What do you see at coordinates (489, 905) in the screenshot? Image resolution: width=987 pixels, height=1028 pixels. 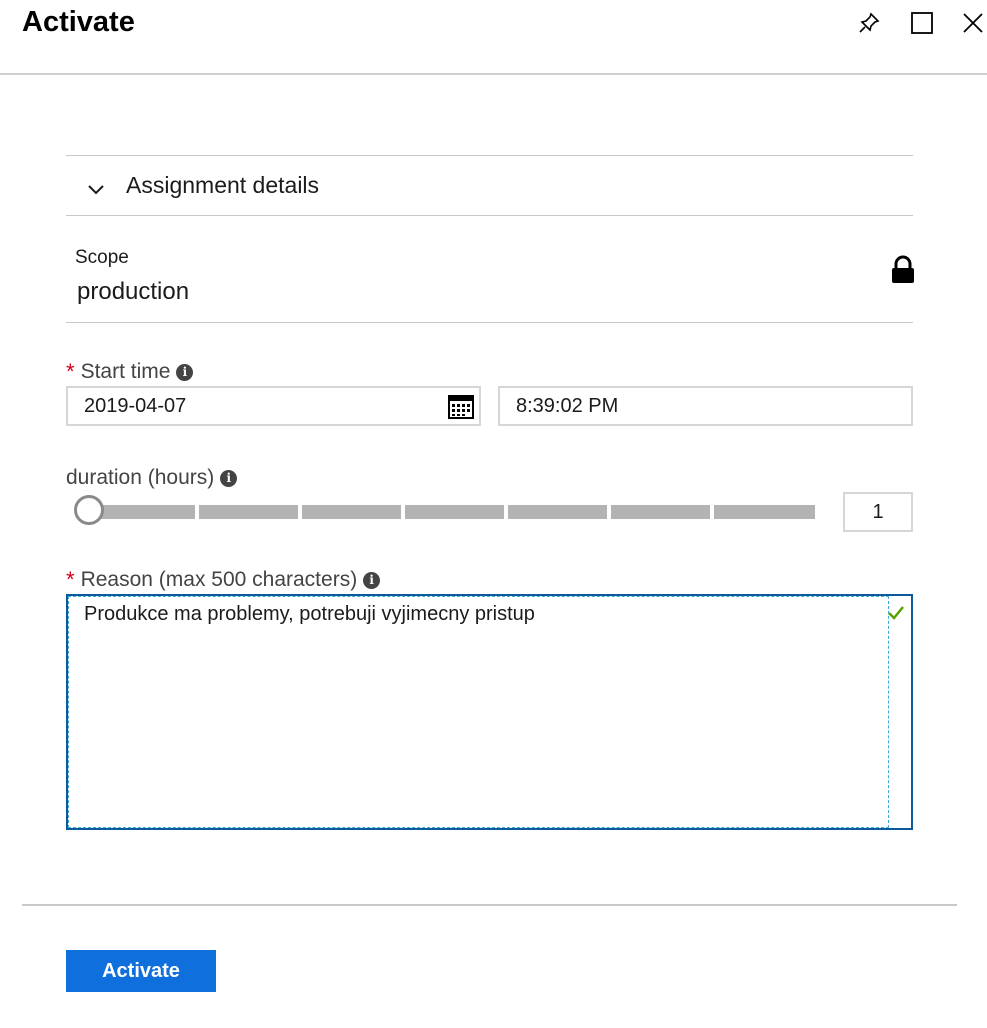 I see `footer-divider` at bounding box center [489, 905].